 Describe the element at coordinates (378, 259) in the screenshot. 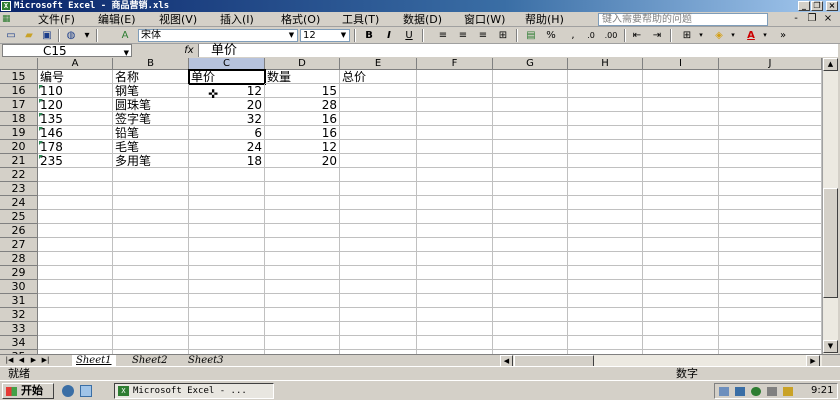

I see `cell-e28` at that location.